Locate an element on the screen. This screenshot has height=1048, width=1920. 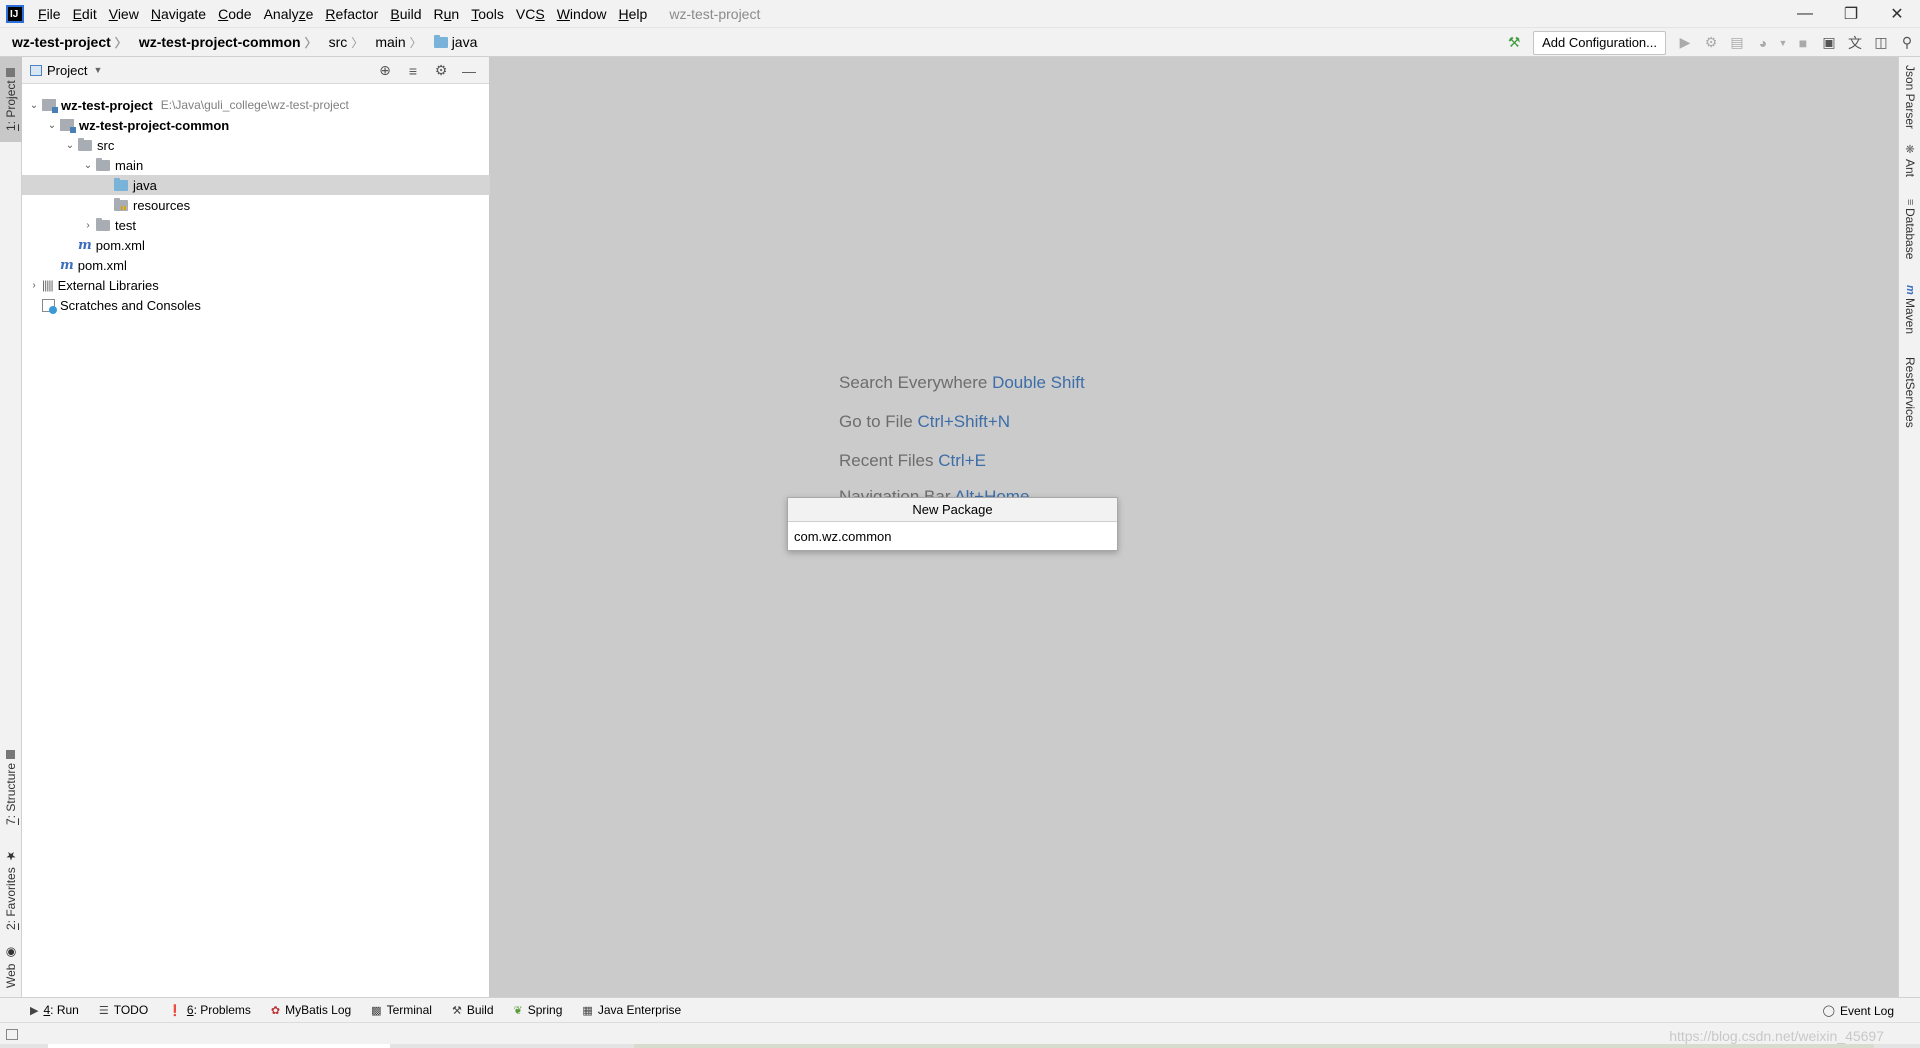
profile-icon: ◕ is located at coordinates (1763, 43).